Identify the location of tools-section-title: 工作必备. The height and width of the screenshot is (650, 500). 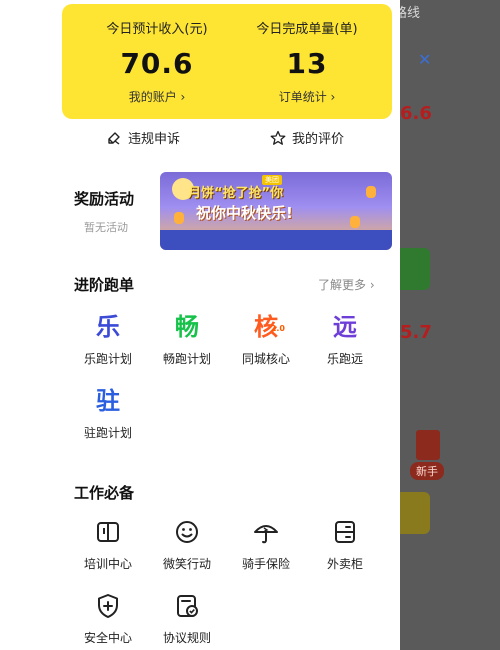
(104, 493).